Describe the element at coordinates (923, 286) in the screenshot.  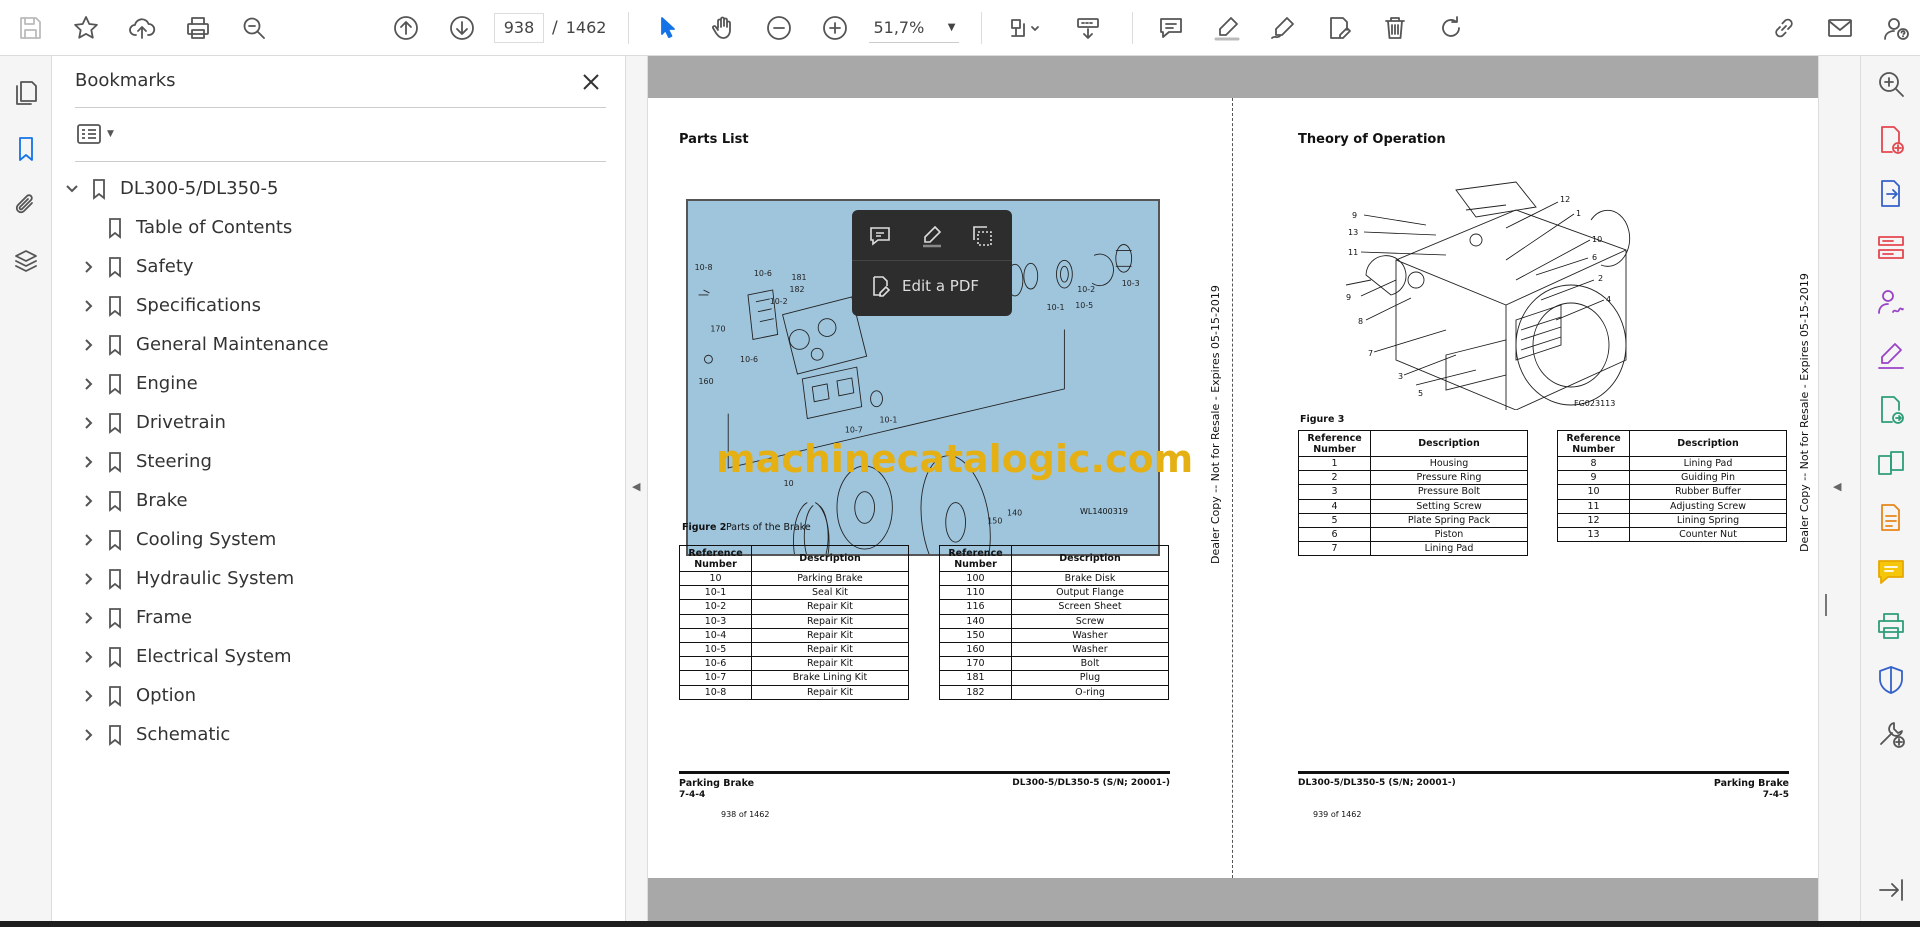
I see `edit-pdf-button: Edit a PDF` at that location.